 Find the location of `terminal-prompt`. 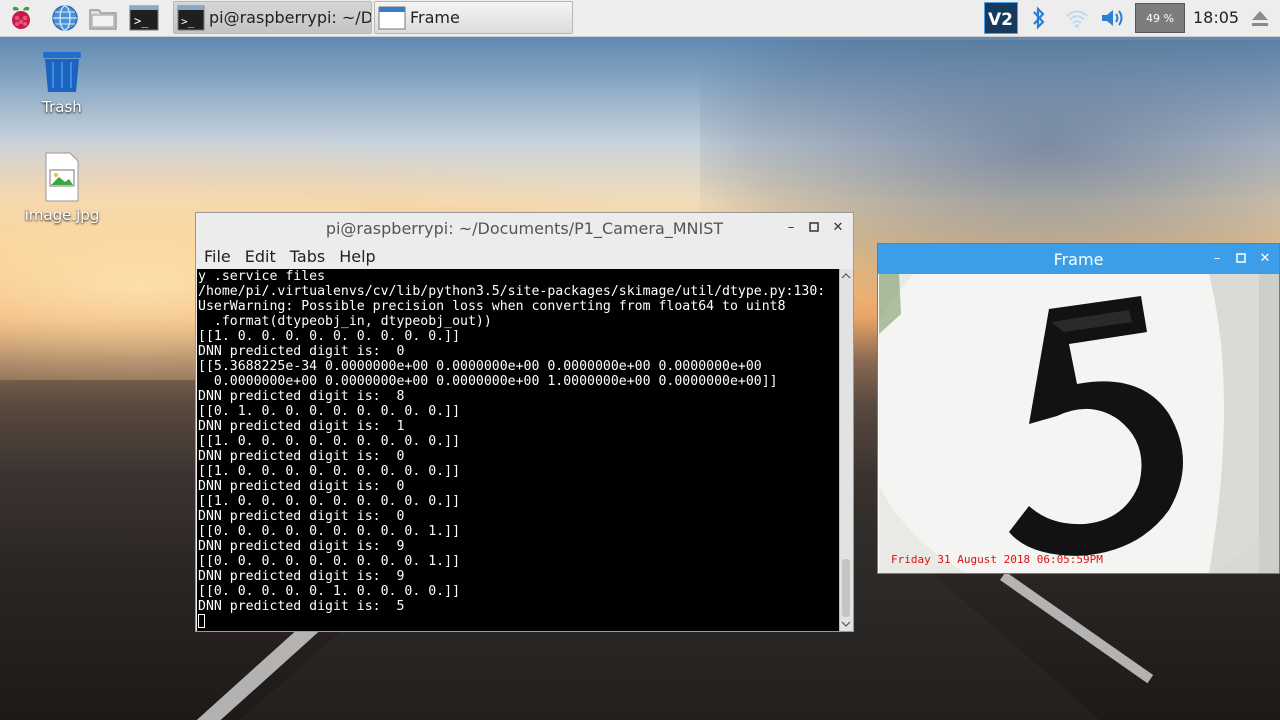

terminal-prompt is located at coordinates (518, 621).